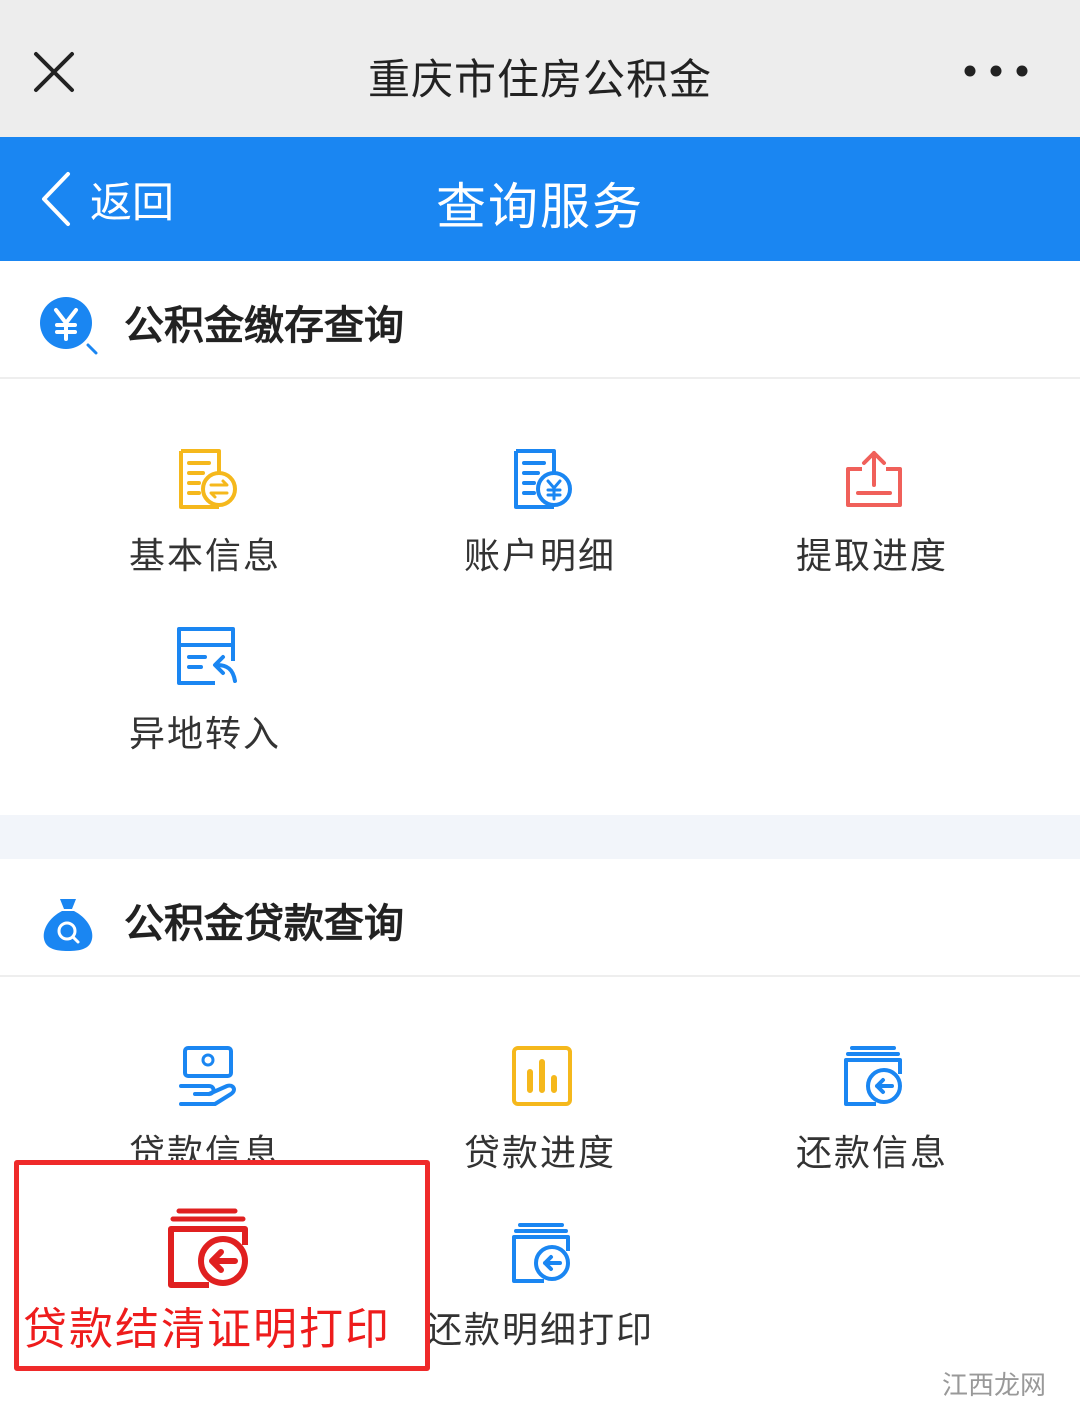  I want to click on money-bag-search-icon, so click(68, 925).